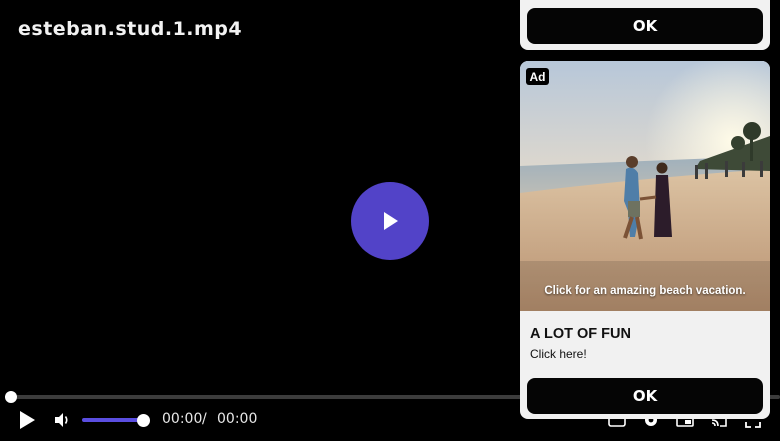 Image resolution: width=780 pixels, height=441 pixels. I want to click on current-time: 00:00, so click(182, 419).